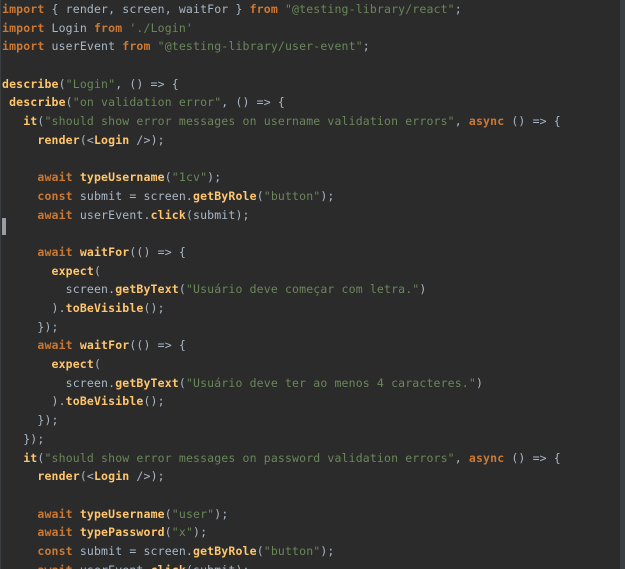  I want to click on code-token: "Login", so click(90, 83).